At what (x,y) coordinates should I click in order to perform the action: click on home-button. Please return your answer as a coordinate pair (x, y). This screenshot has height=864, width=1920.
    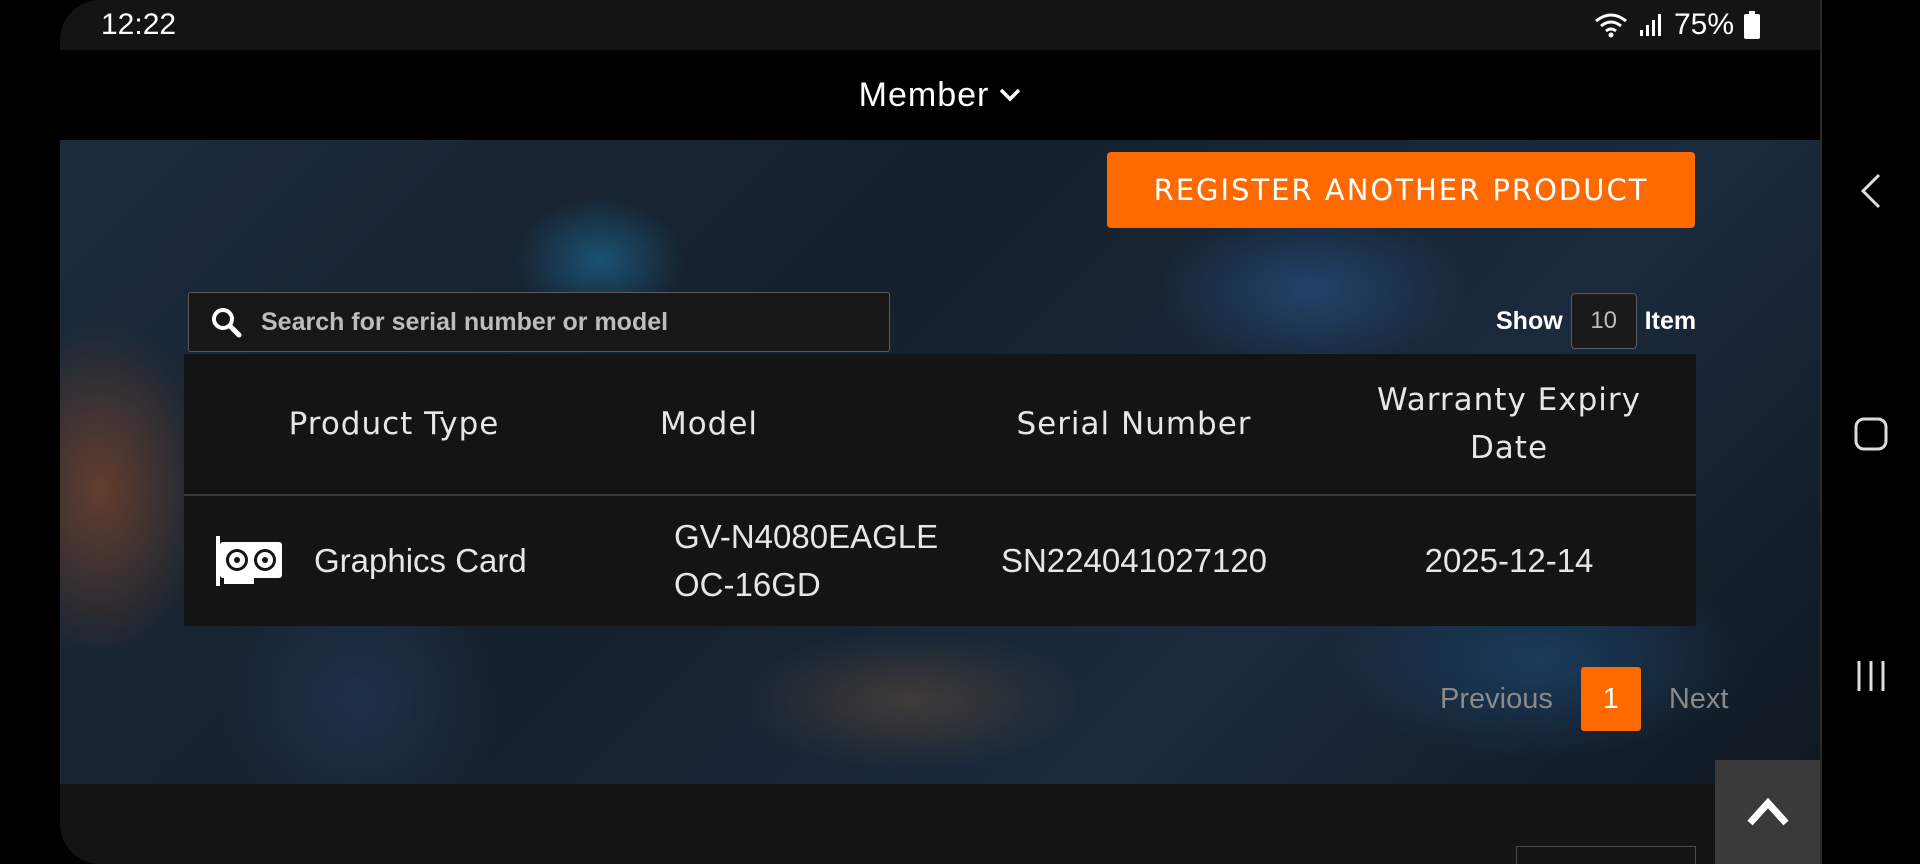
    Looking at the image, I should click on (1871, 434).